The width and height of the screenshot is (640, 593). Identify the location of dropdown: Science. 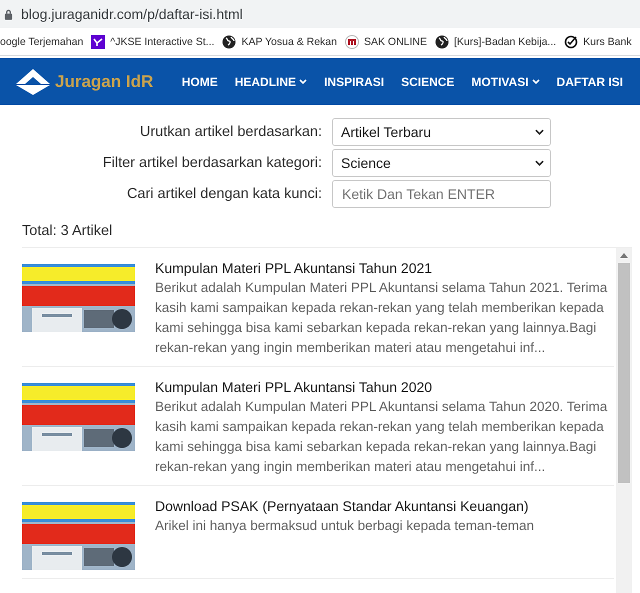
(441, 163).